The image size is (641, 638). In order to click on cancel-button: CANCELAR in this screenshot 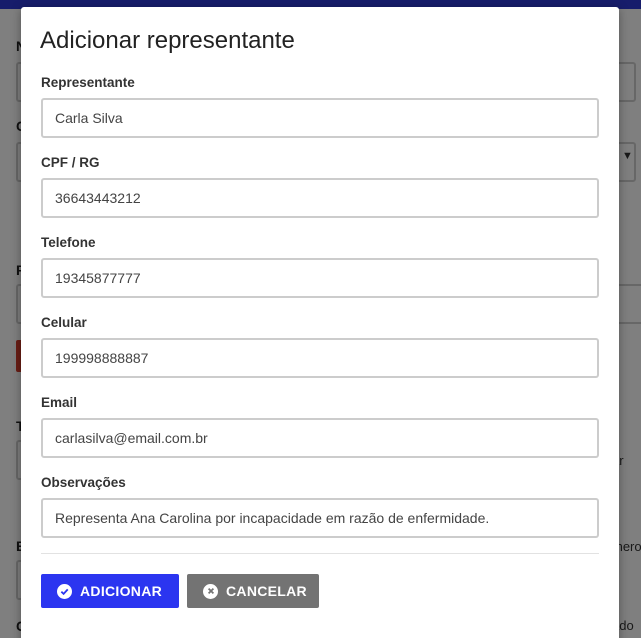, I will do `click(253, 591)`.